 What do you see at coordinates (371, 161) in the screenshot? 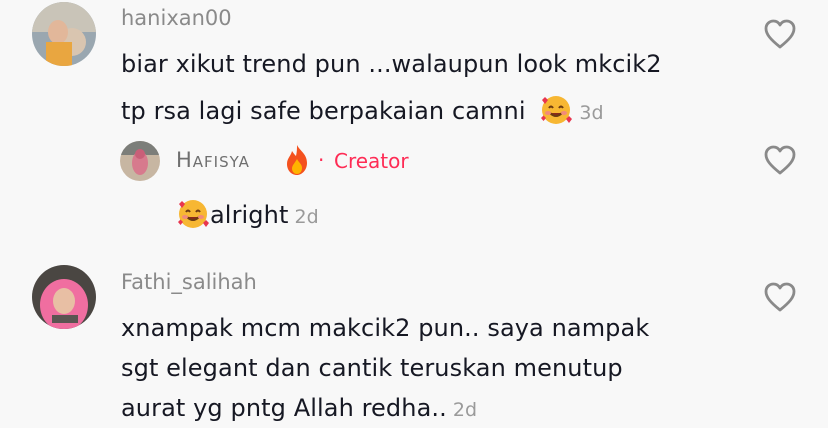
I see `creator-badge: Creator` at bounding box center [371, 161].